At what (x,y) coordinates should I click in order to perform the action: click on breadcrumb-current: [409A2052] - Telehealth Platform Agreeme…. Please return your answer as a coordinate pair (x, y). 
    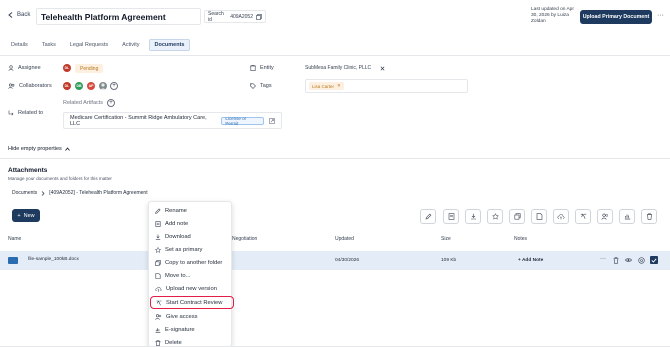
    Looking at the image, I should click on (98, 193).